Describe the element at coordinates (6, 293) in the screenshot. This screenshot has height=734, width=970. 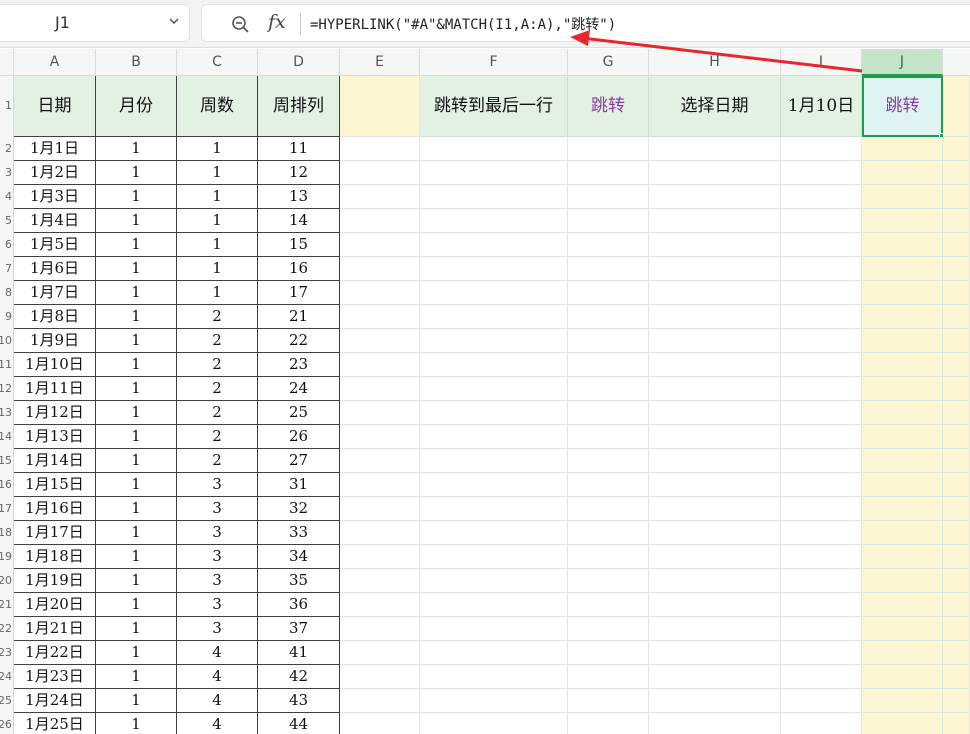
I see `row-header: 8` at that location.